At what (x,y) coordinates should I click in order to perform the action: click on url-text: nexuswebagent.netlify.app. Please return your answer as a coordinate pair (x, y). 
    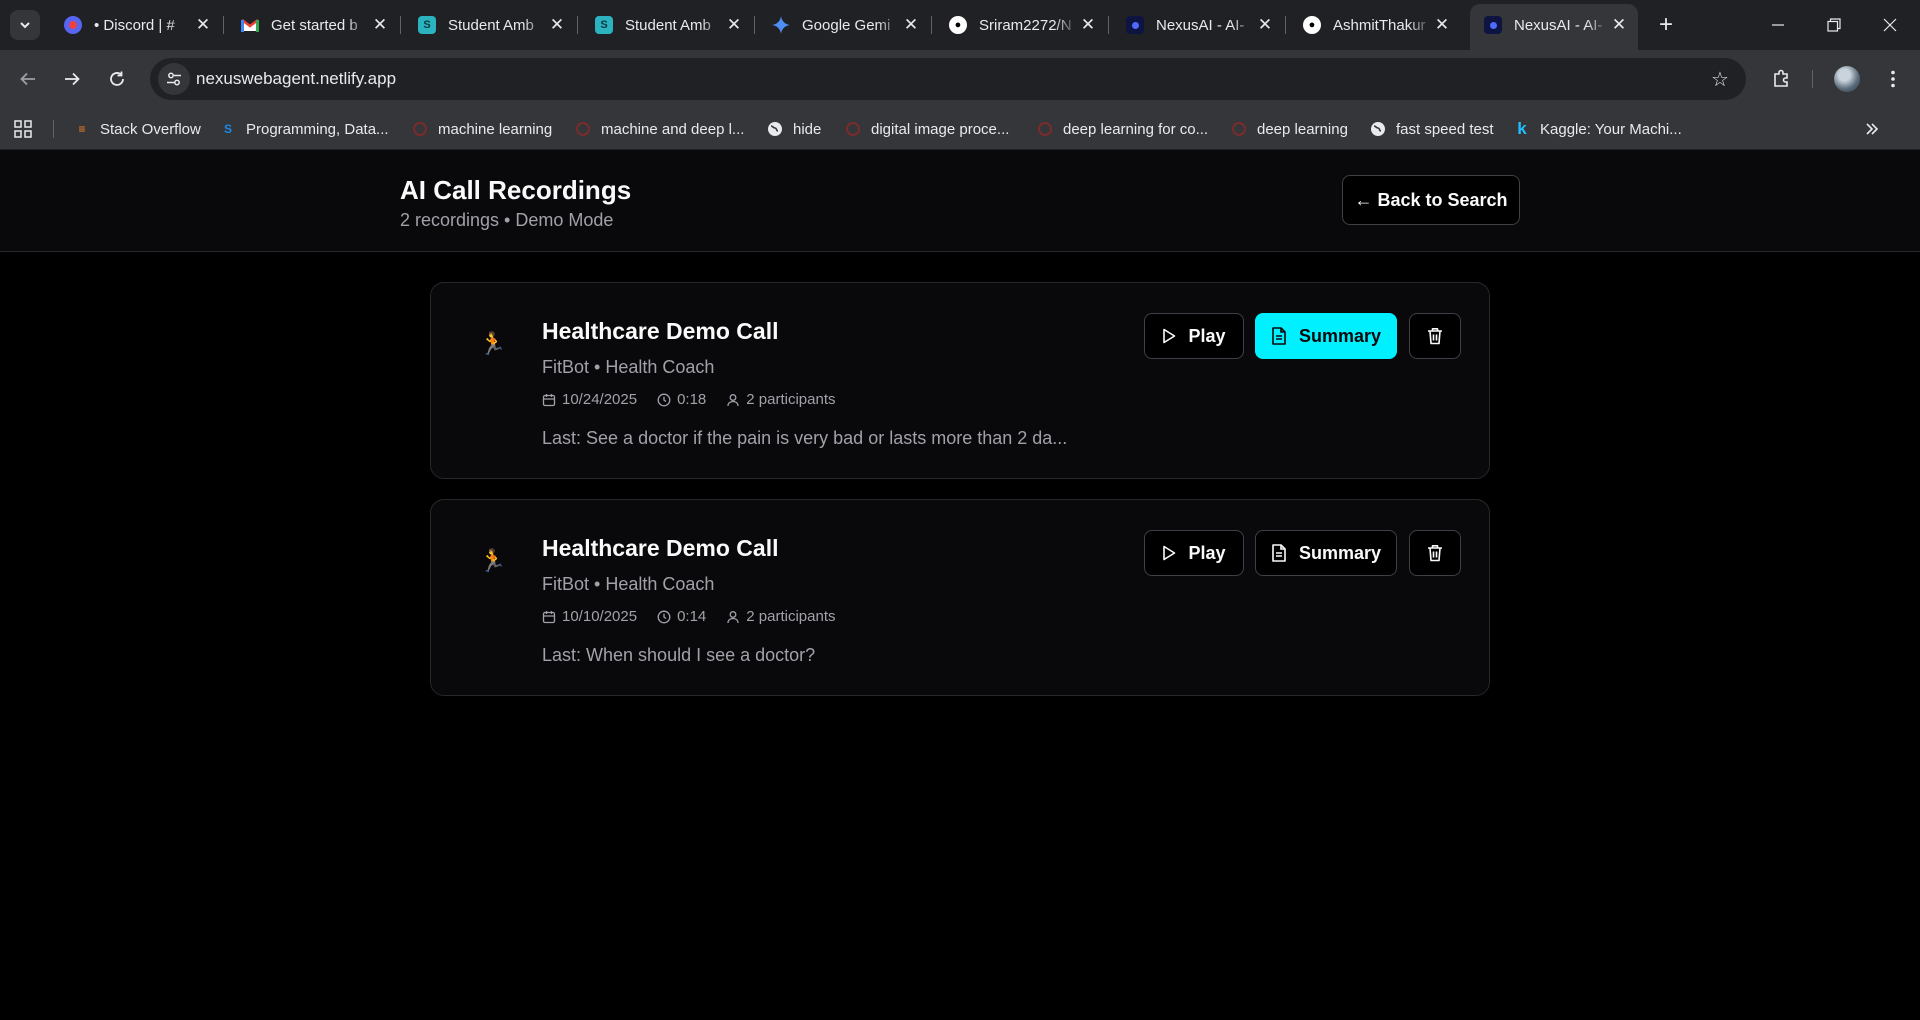
    Looking at the image, I should click on (296, 79).